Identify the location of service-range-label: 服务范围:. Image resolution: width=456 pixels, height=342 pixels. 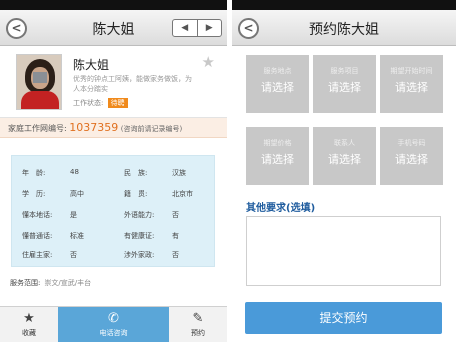
(25, 283).